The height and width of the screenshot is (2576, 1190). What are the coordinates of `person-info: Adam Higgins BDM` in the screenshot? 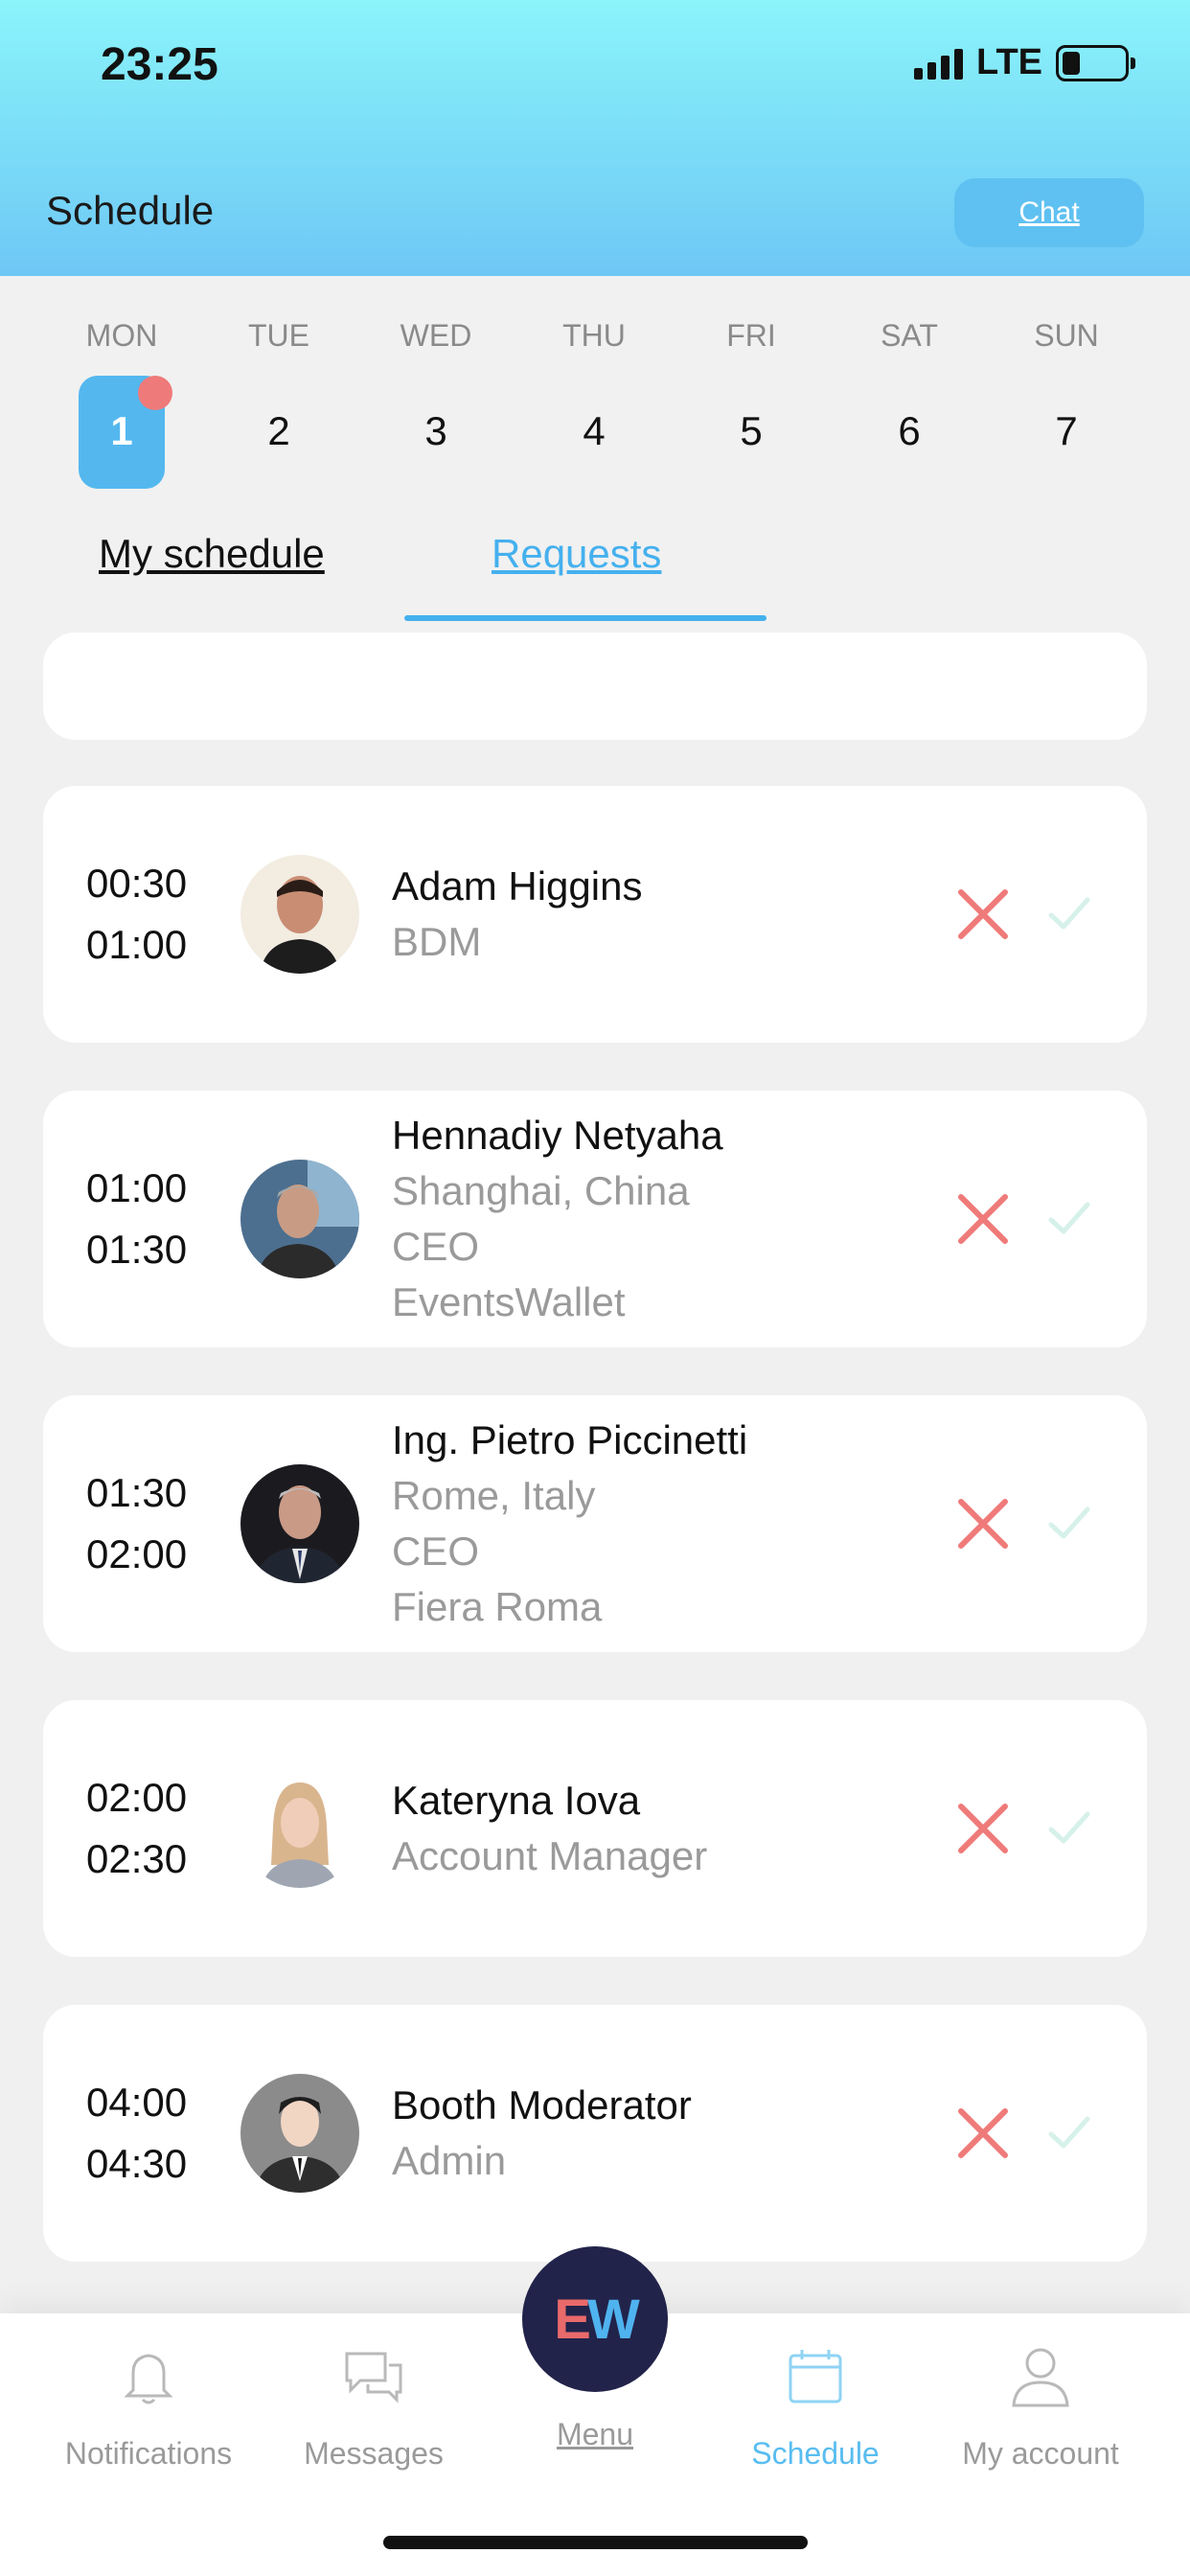 It's located at (517, 914).